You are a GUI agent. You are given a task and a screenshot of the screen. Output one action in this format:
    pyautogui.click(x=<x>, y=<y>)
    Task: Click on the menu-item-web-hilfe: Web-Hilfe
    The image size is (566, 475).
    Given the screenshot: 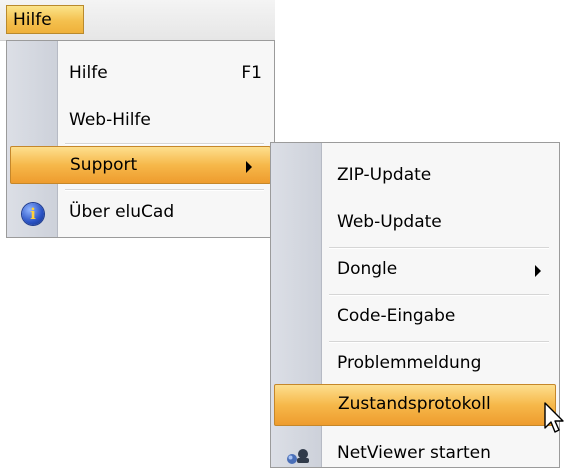 What is the action you would take?
    pyautogui.click(x=140, y=122)
    